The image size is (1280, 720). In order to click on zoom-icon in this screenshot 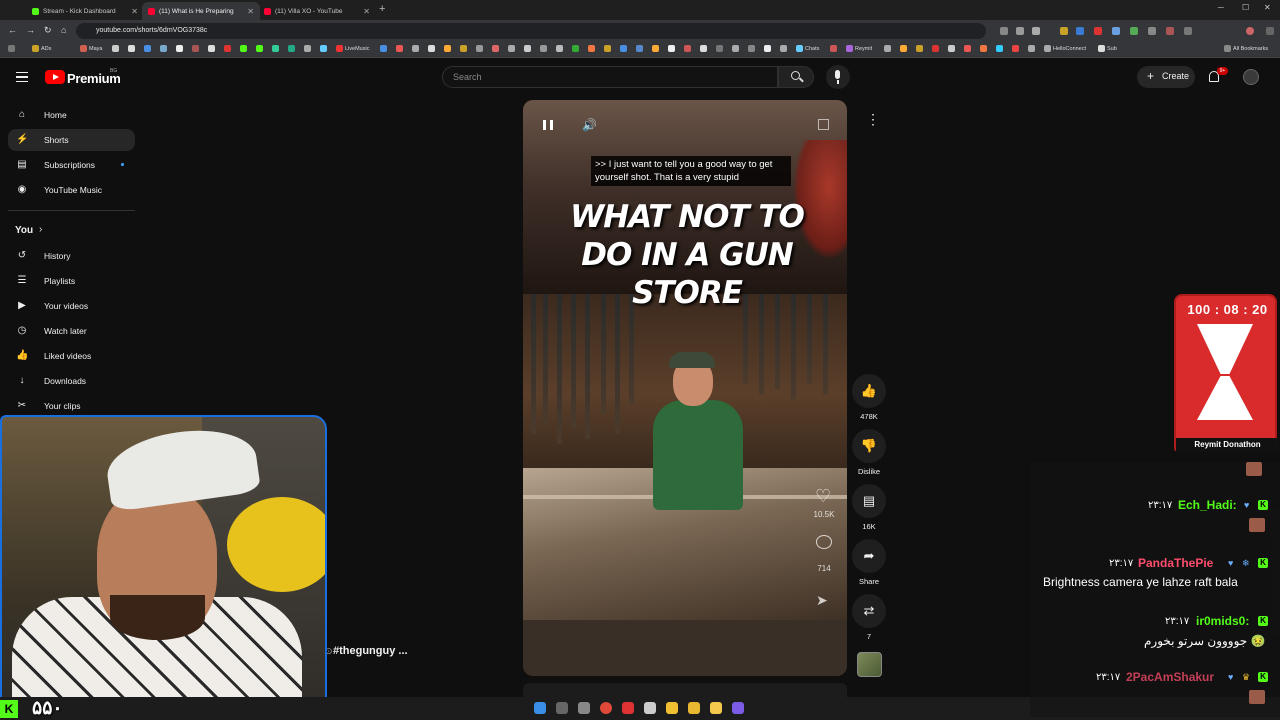, I will do `click(1020, 31)`.